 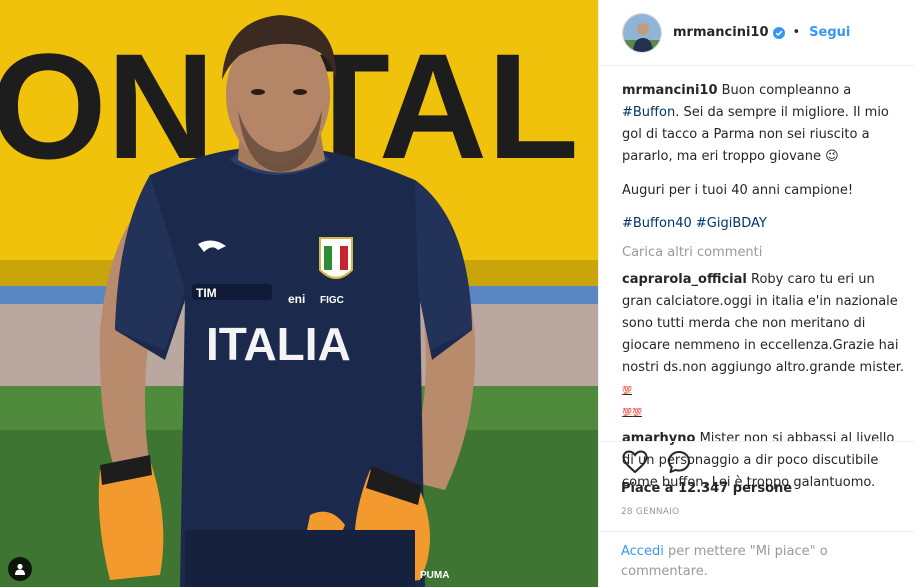 I want to click on avatar-image, so click(x=642, y=32).